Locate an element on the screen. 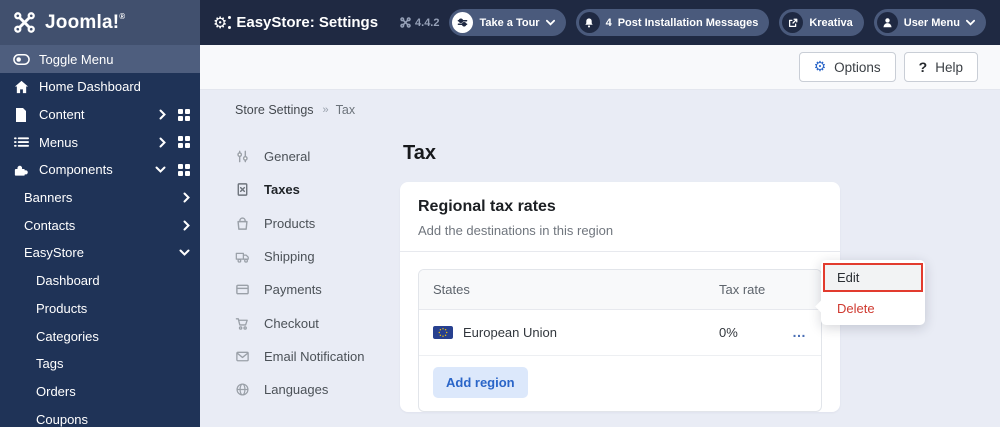 This screenshot has height=427, width=1000. sidebar-item-easystore-coupons: Coupons is located at coordinates (100, 416).